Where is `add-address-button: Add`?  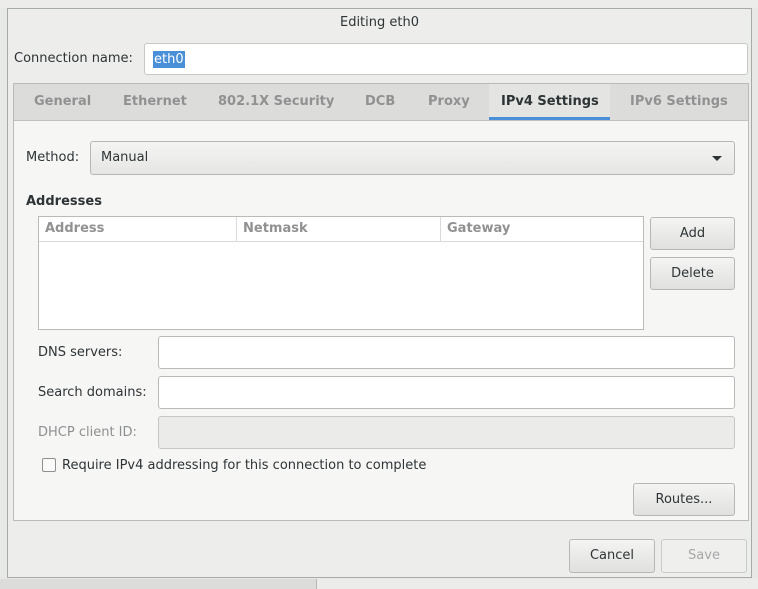
add-address-button: Add is located at coordinates (692, 233).